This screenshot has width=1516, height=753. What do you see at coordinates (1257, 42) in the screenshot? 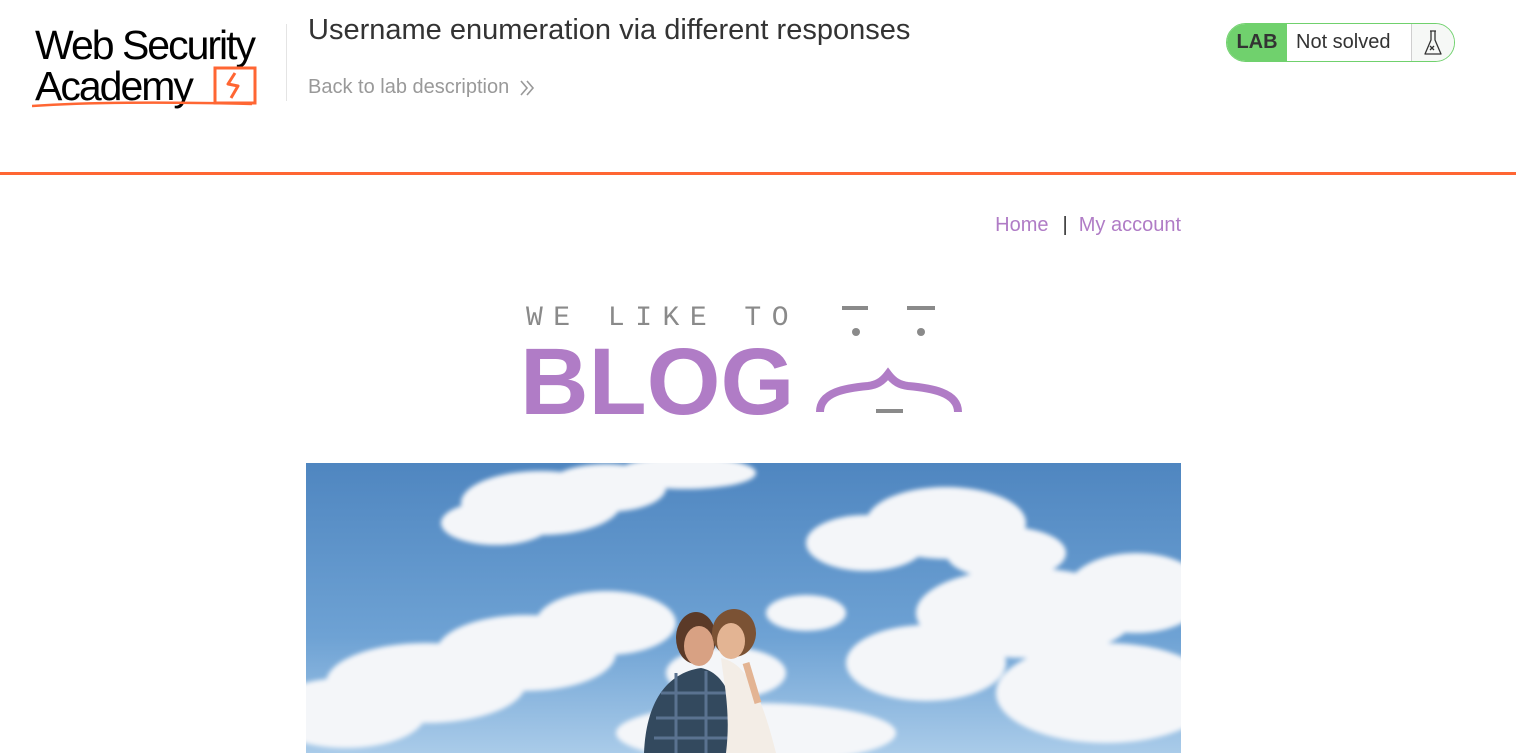
I see `lab-badge: LAB` at bounding box center [1257, 42].